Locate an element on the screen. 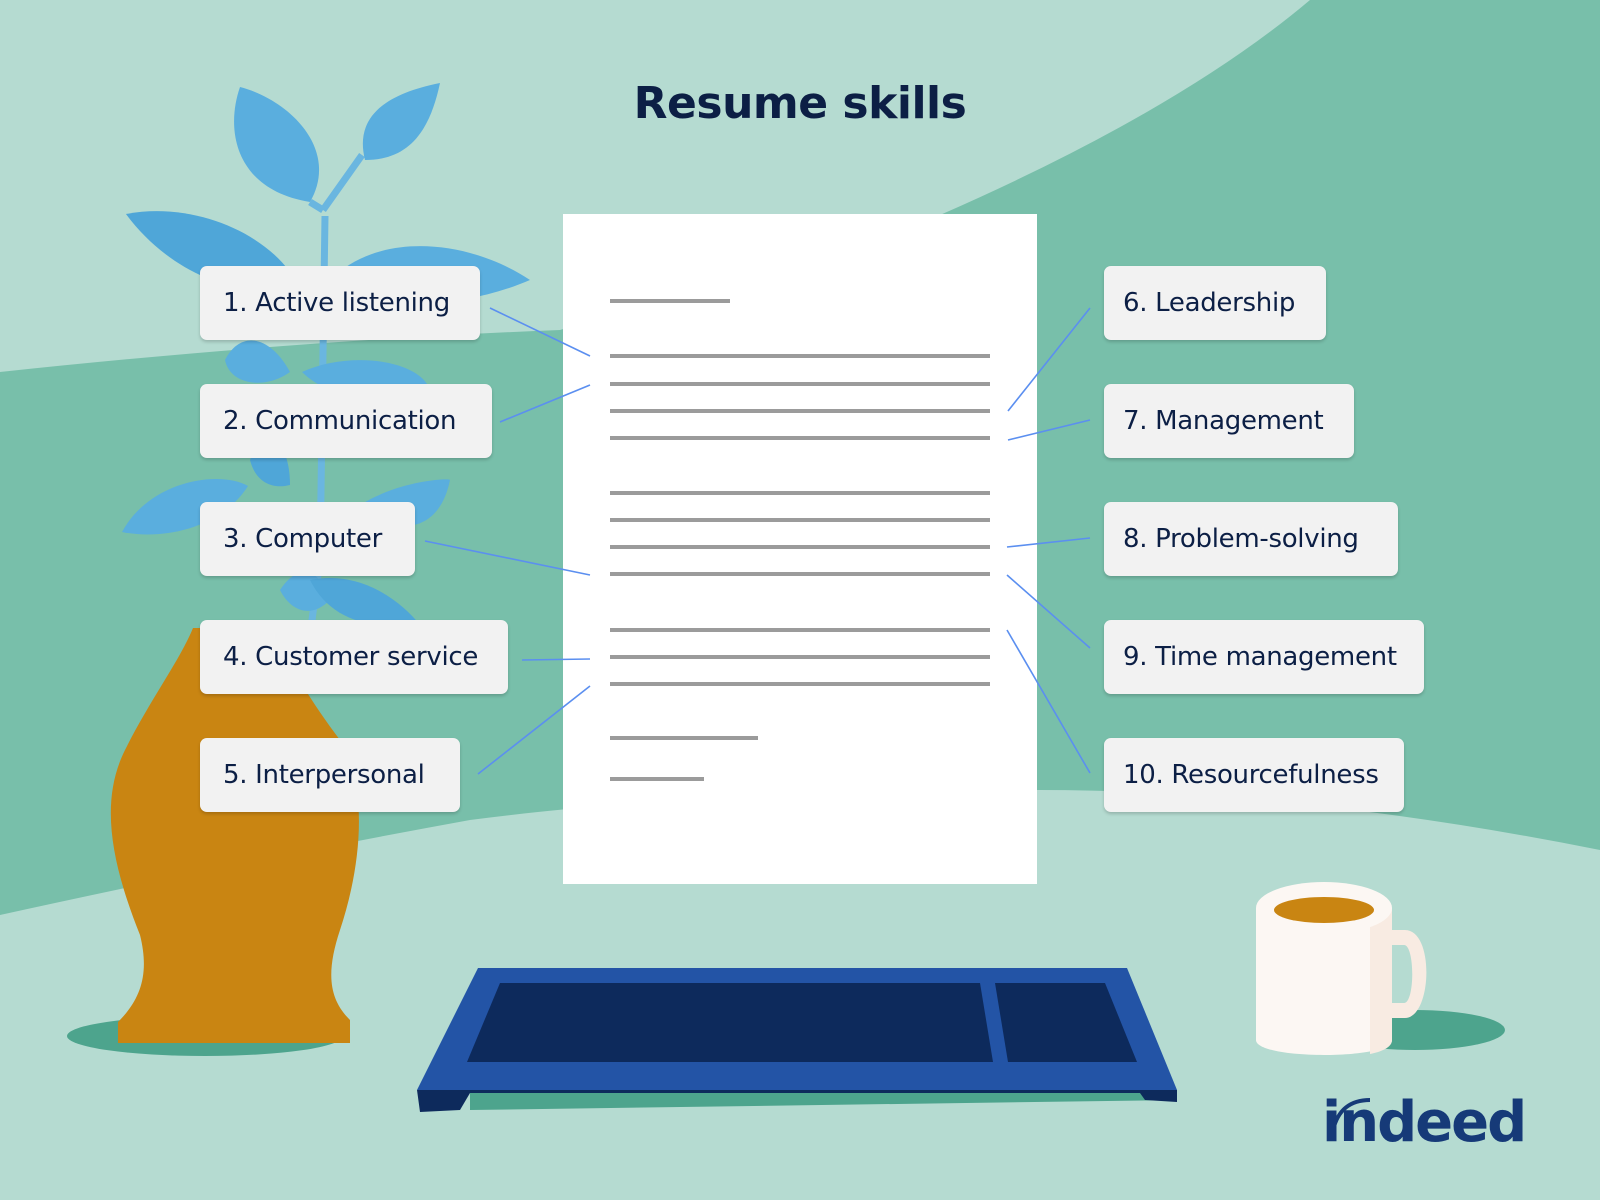  skill-label: 4. Customer service is located at coordinates (354, 657).